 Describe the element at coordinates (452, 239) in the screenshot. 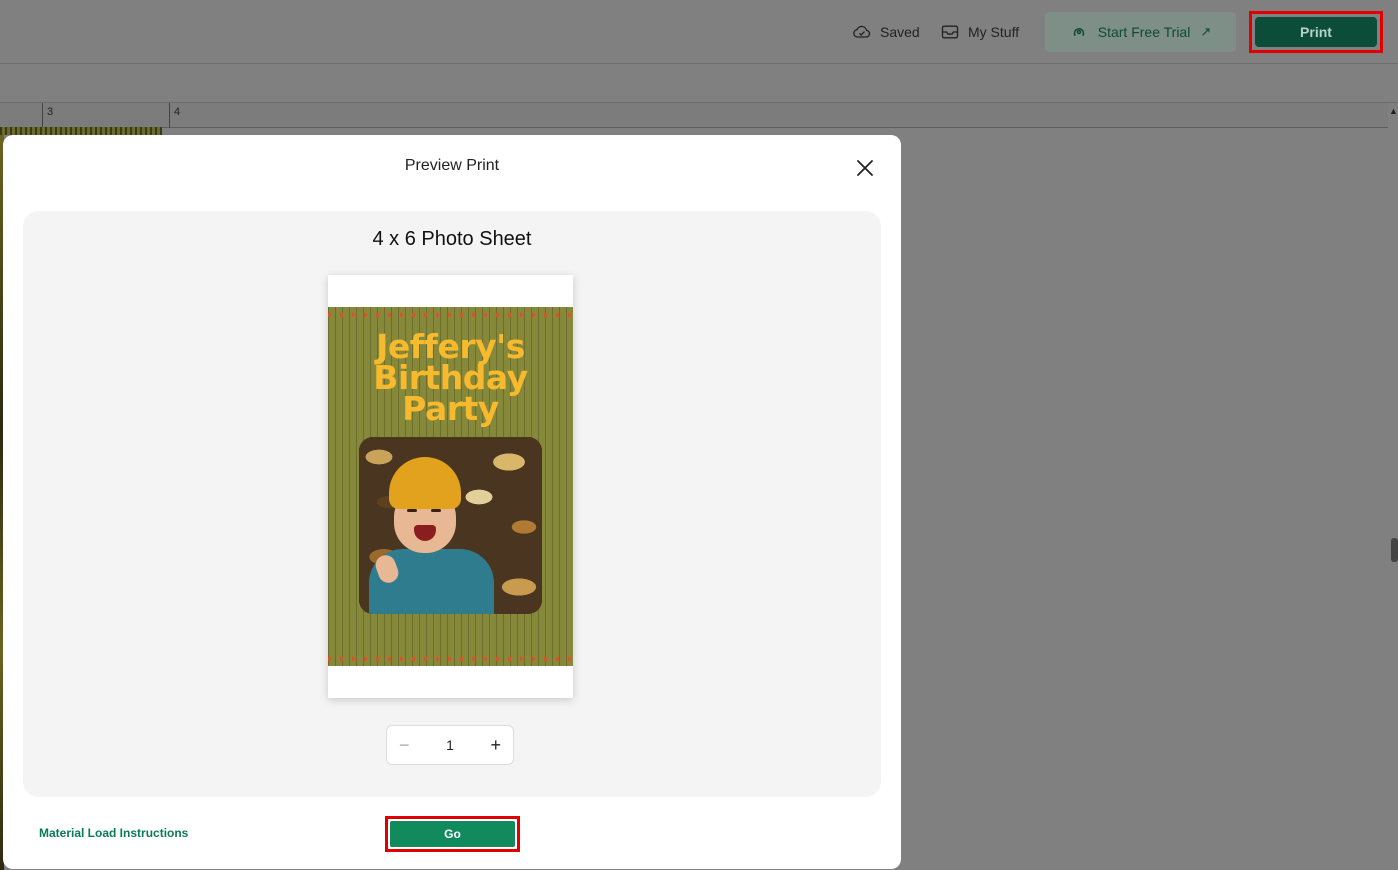

I see `sheet-title: 4 x 6 Photo Sheet` at that location.